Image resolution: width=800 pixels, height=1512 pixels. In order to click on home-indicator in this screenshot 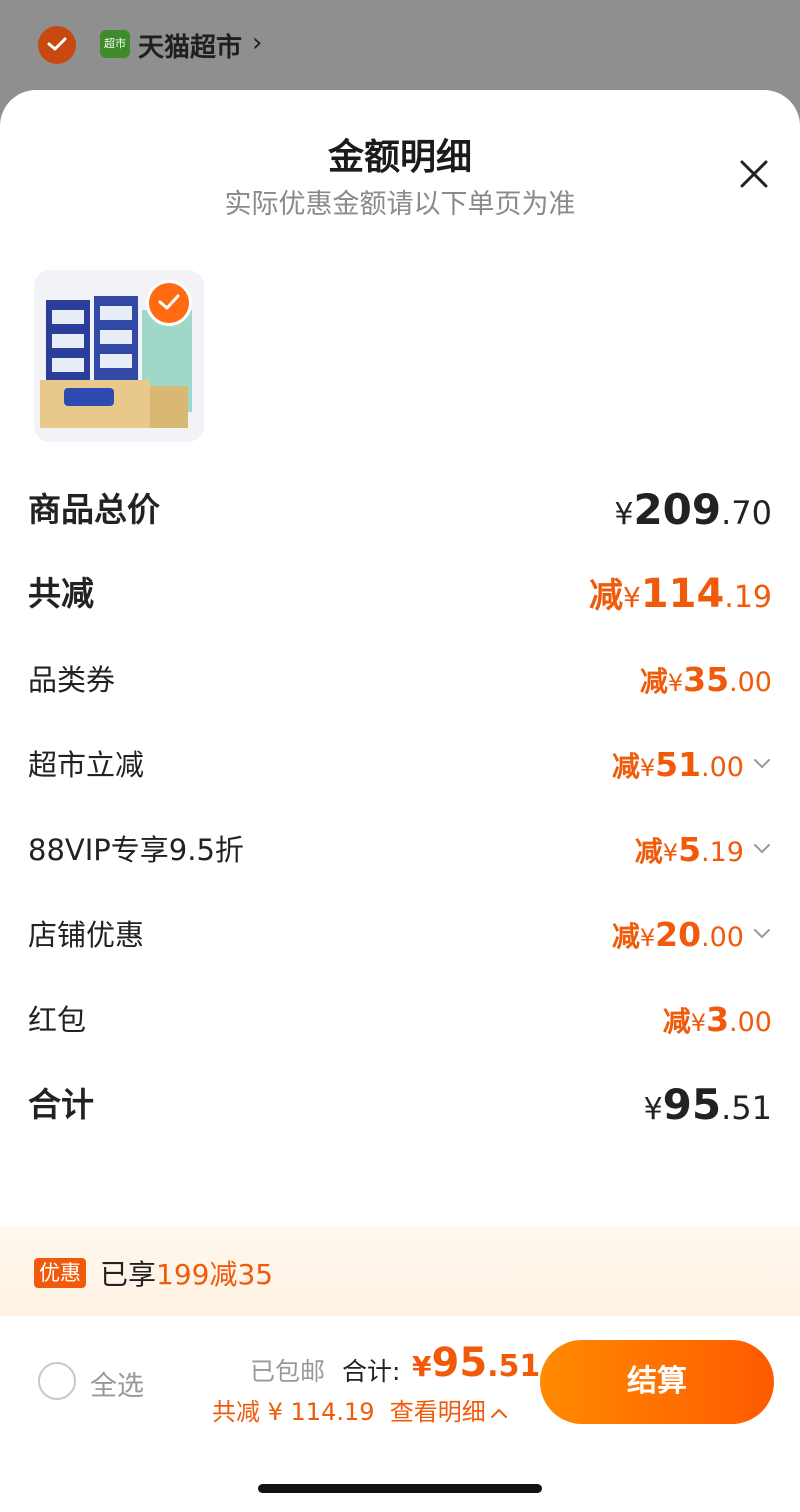, I will do `click(400, 1488)`.